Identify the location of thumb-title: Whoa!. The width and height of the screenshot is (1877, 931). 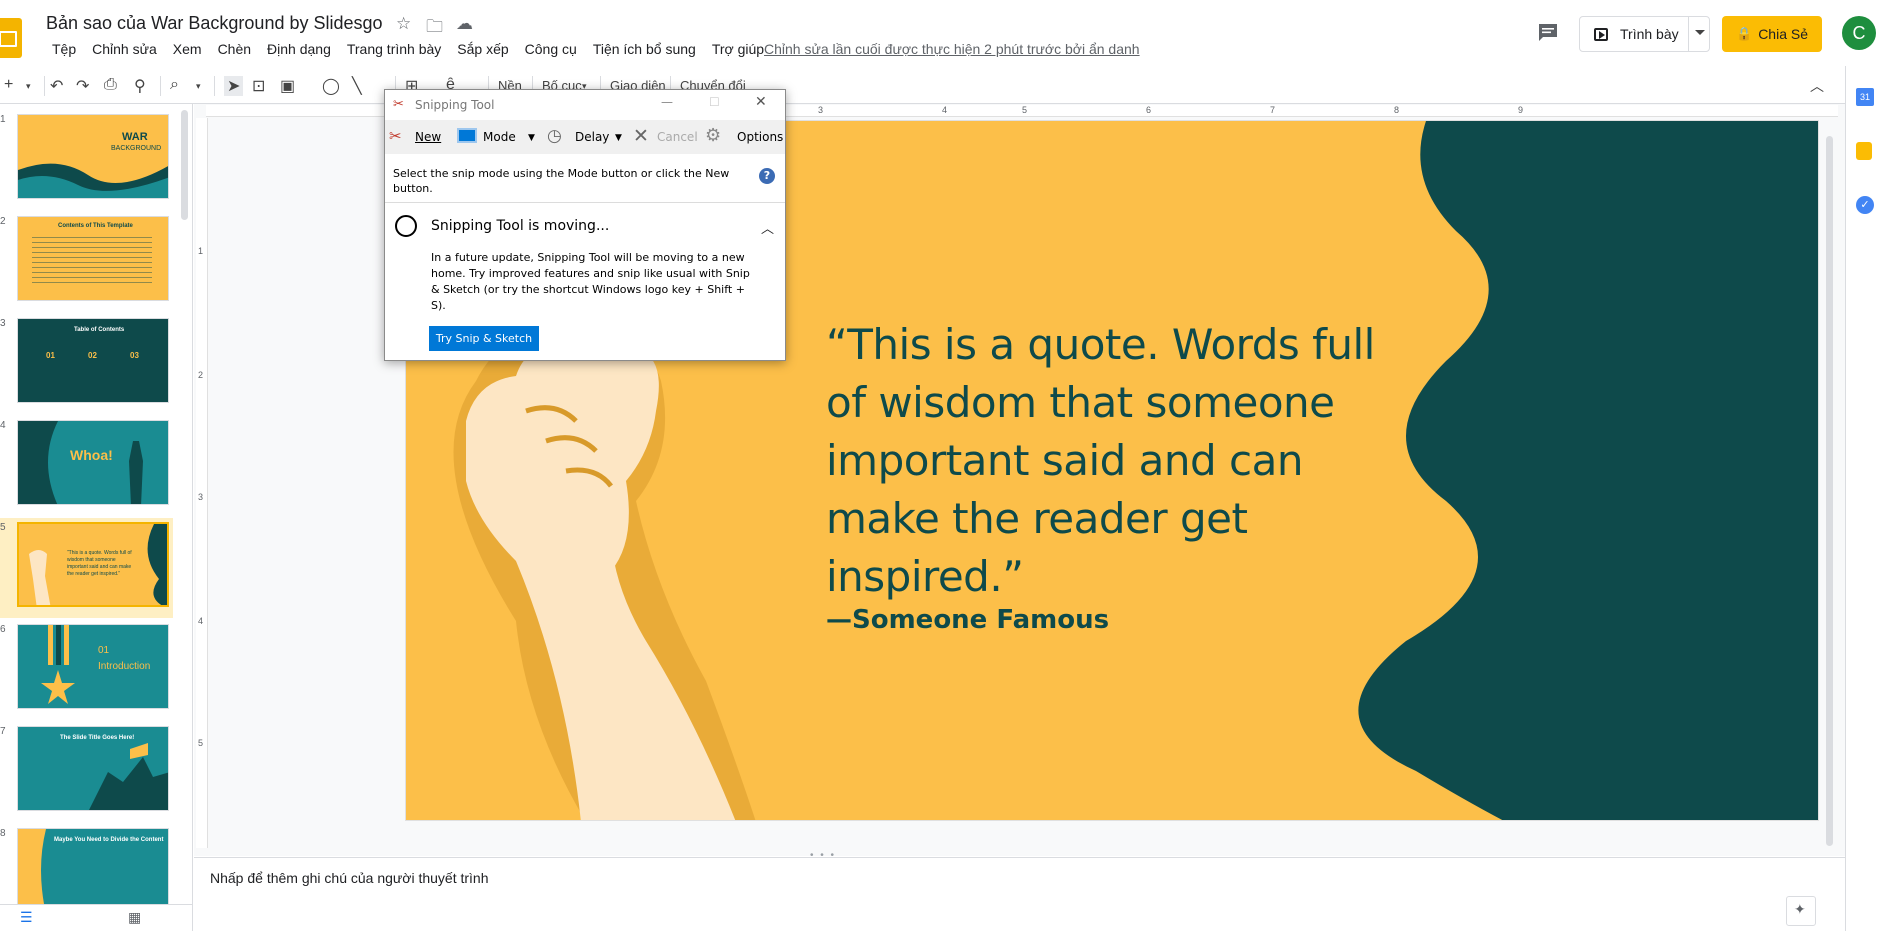
(91, 455).